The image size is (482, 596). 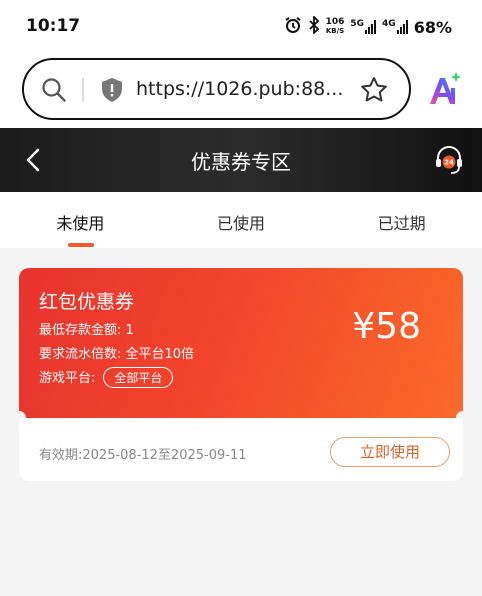 I want to click on coupon-amount: ¥58, so click(x=386, y=326).